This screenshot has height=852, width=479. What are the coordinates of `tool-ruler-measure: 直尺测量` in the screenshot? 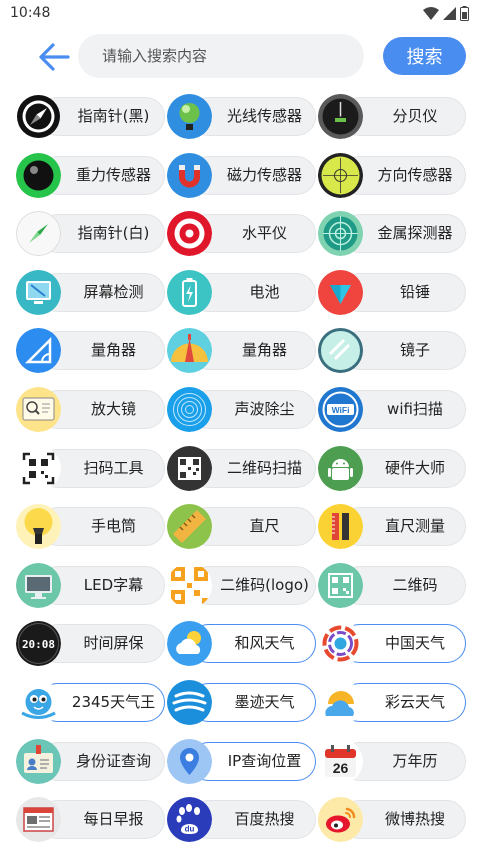 It's located at (393, 527).